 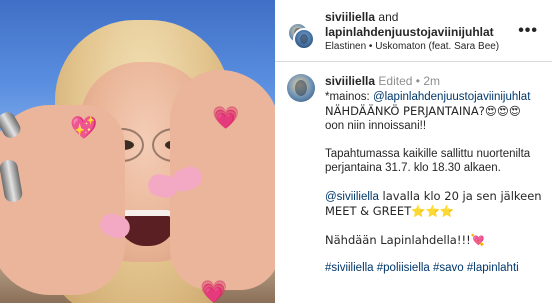 I want to click on timestamp: 2m, so click(x=431, y=81).